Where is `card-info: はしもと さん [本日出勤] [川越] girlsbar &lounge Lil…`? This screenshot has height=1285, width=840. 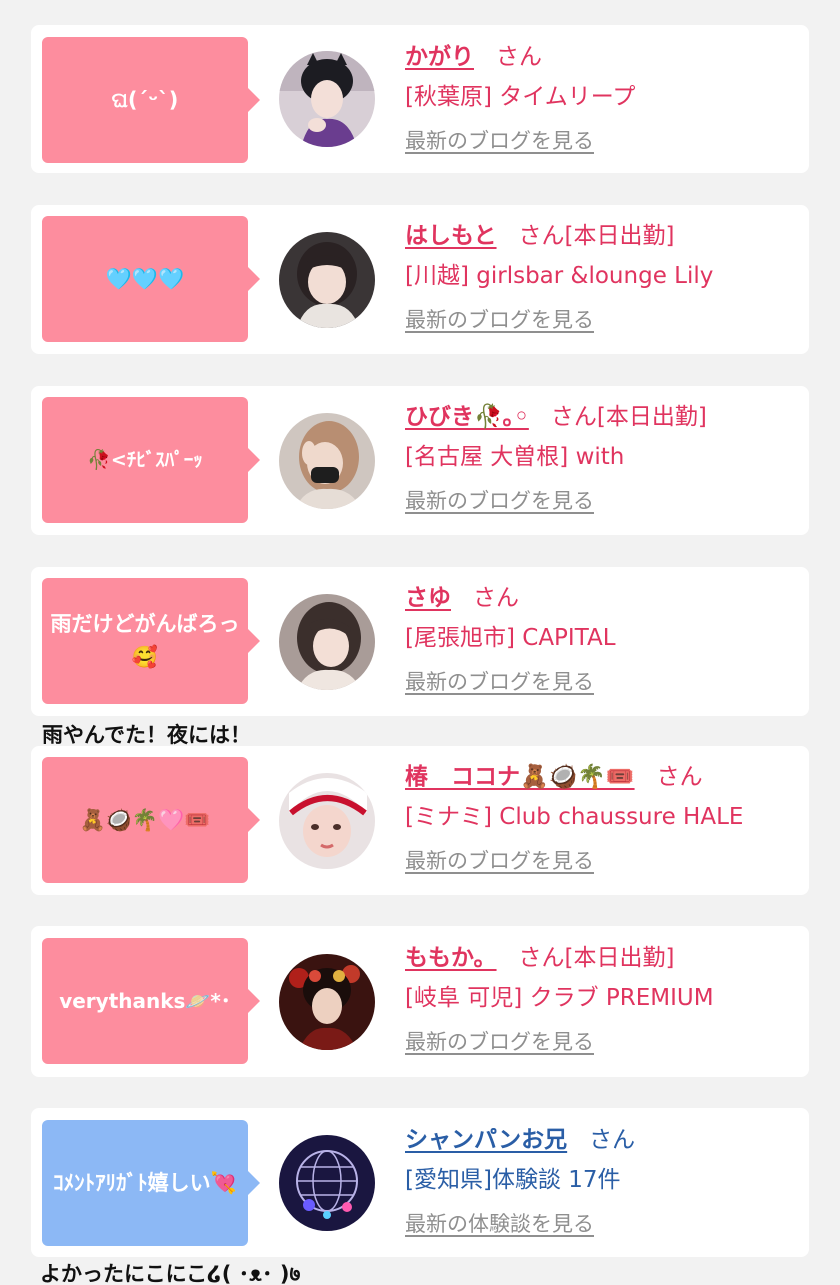 card-info: はしもと さん [本日出勤] [川越] girlsbar &lounge Lil… is located at coordinates (559, 275).